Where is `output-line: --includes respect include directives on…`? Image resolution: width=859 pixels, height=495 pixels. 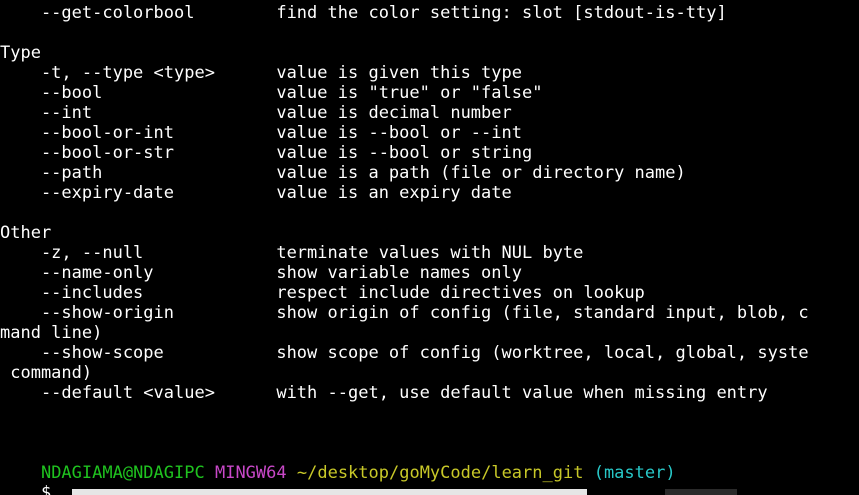
output-line: --includes respect include directives on… is located at coordinates (322, 293).